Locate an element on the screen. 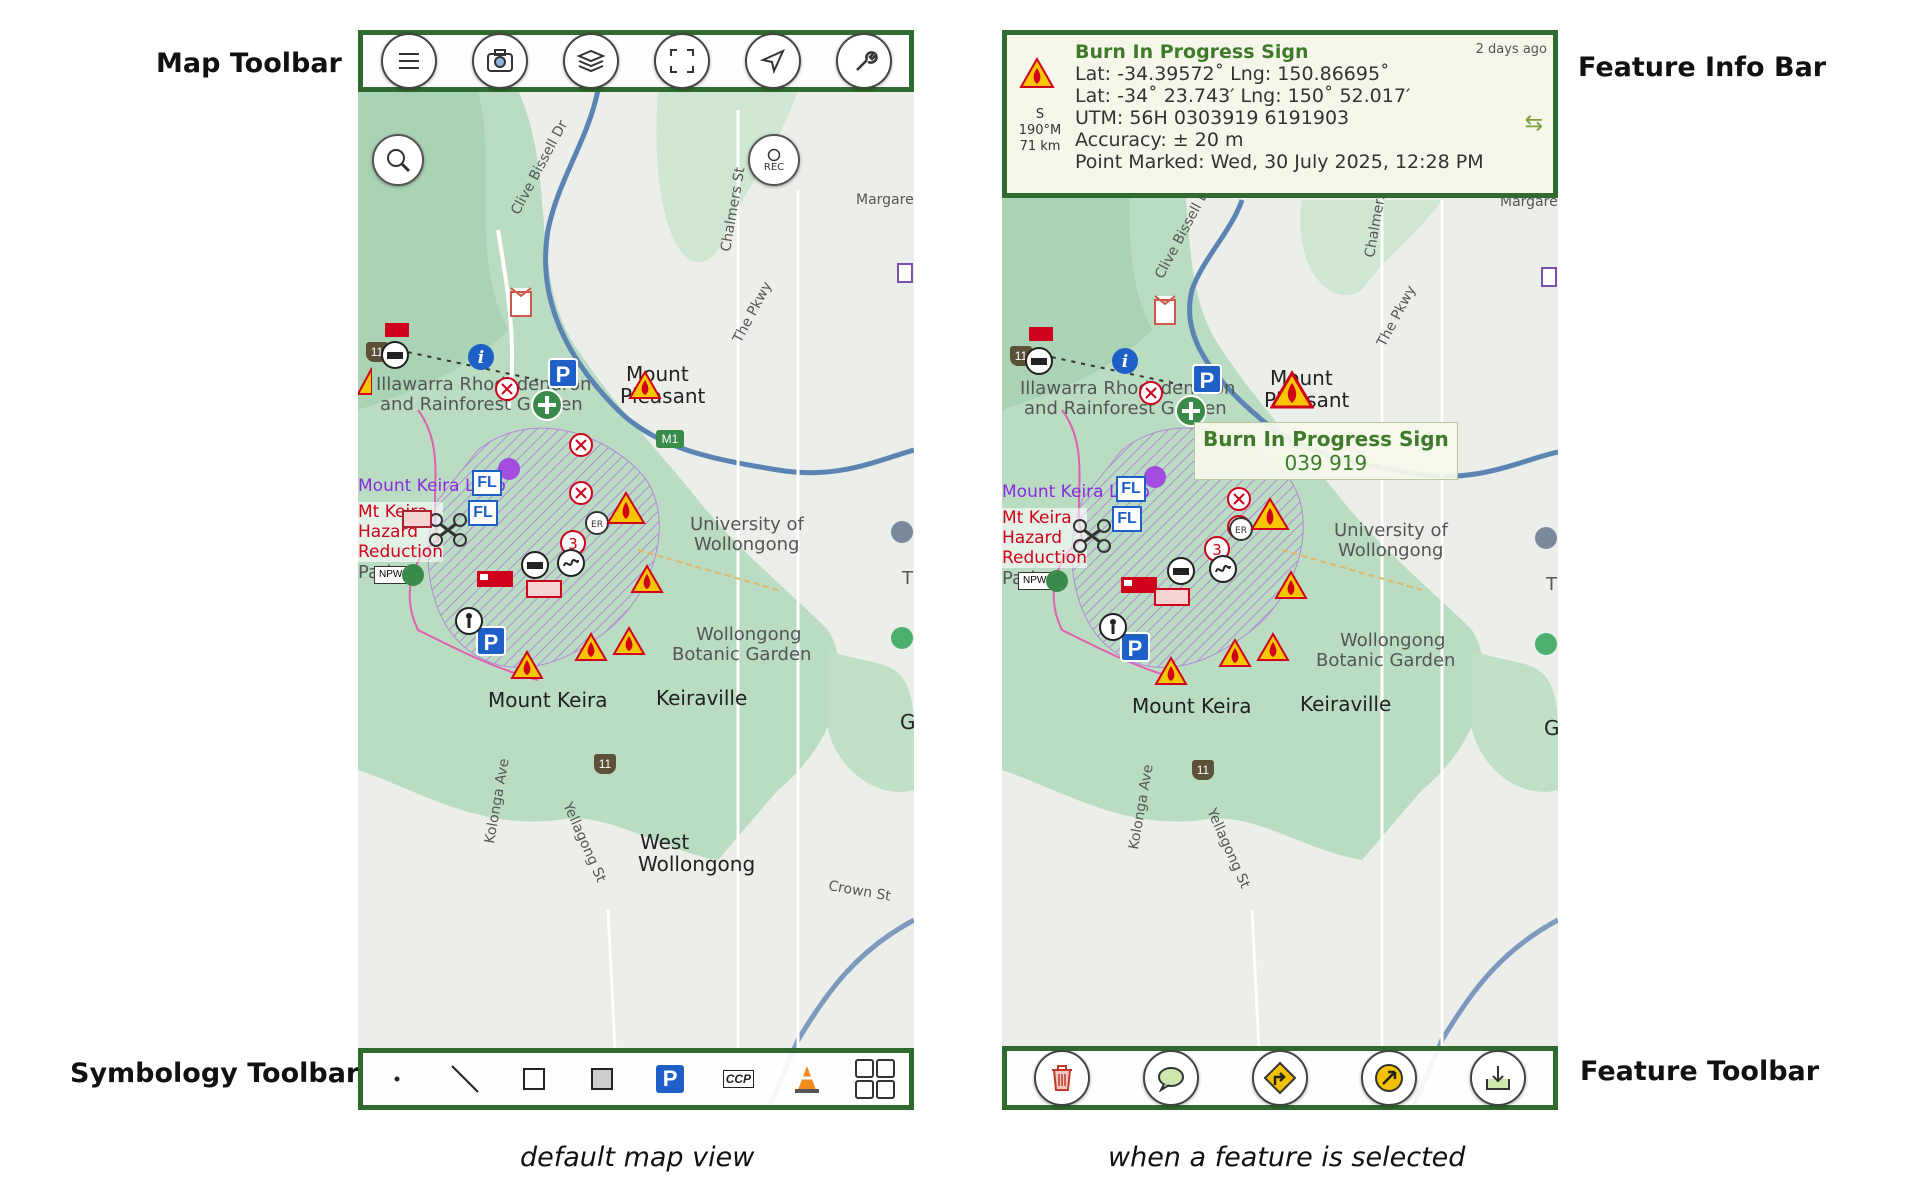 This screenshot has width=1916, height=1180. filled-square-tool is located at coordinates (602, 1079).